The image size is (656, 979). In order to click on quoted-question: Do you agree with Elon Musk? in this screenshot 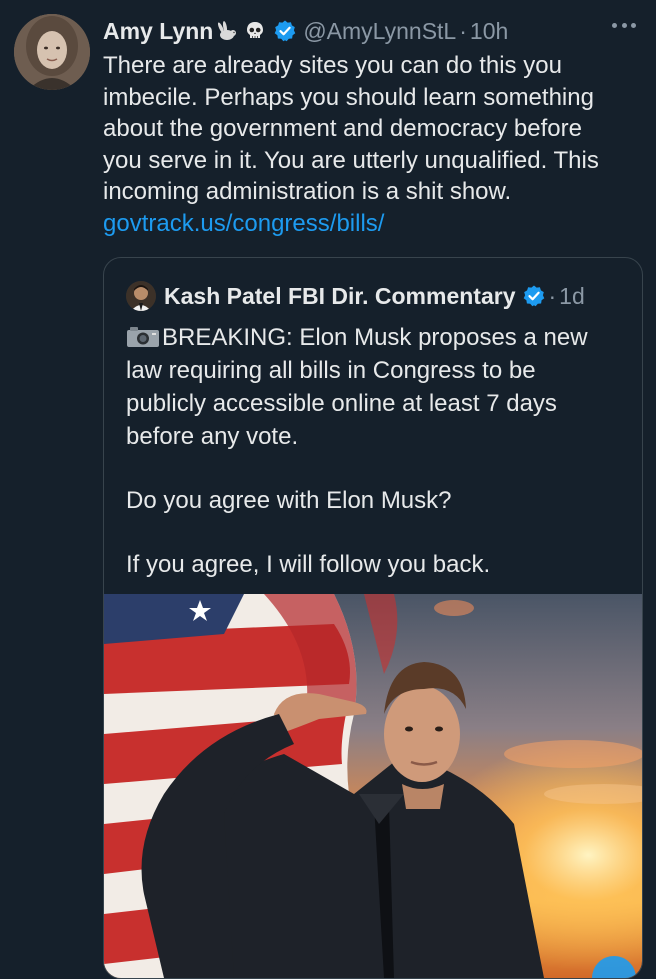, I will do `click(289, 500)`.